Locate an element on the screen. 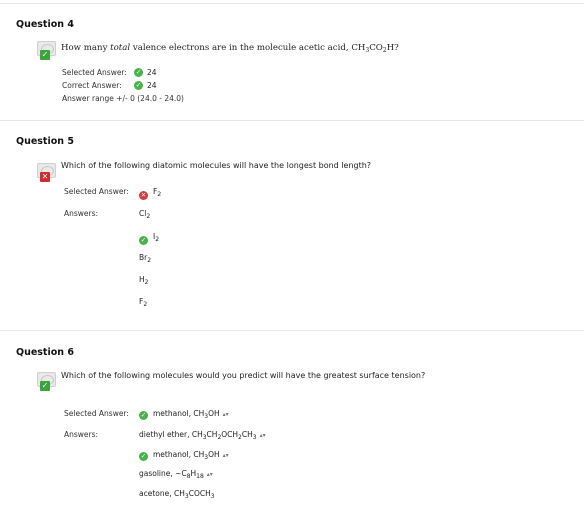 The image size is (584, 507). answer-option: Cl2 is located at coordinates (145, 214).